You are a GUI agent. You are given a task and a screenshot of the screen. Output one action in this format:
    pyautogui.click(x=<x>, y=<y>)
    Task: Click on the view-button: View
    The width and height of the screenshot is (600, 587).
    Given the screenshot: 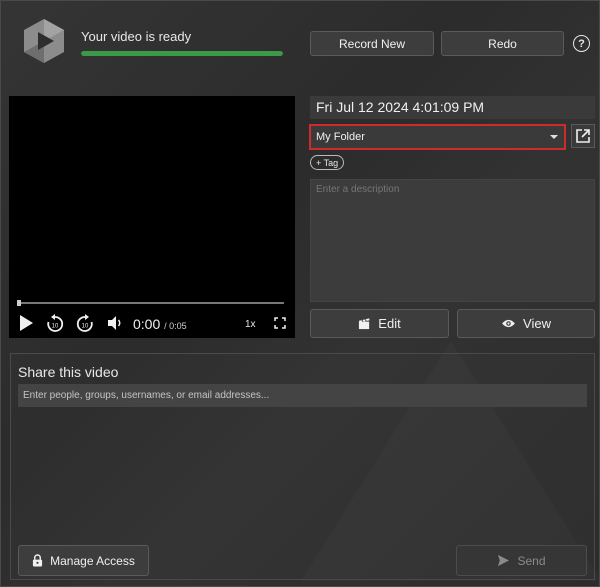 What is the action you would take?
    pyautogui.click(x=526, y=323)
    